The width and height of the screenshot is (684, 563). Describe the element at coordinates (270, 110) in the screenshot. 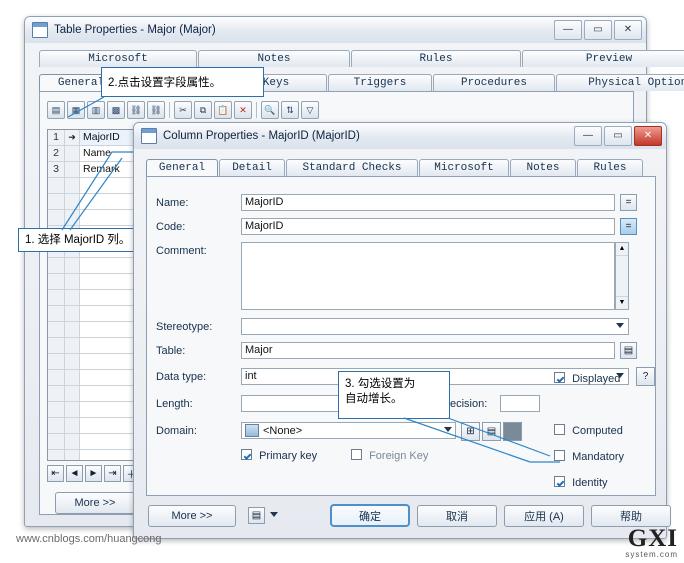

I see `find-icon: 🔍` at that location.